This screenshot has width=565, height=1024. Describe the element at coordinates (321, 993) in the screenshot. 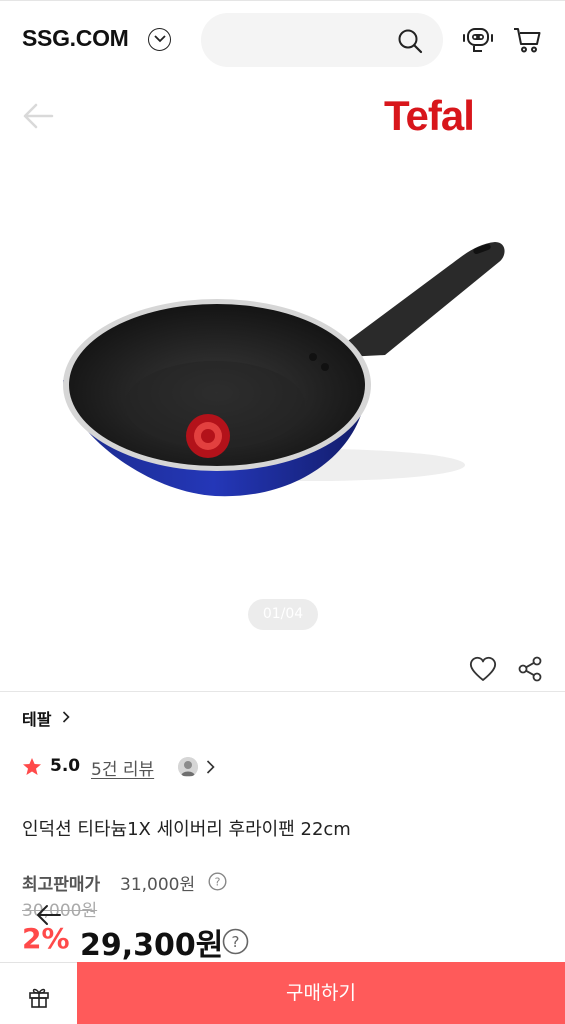

I see `buy-button: 구매하기` at that location.